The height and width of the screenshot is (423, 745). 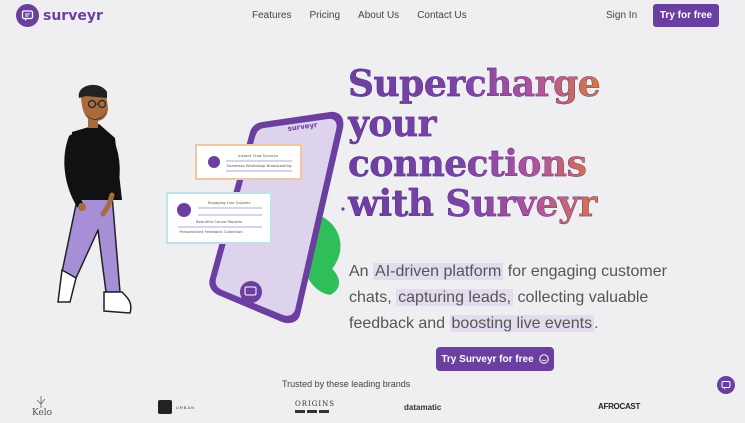 I want to click on highlight-capturing-leads: capturing leads,, so click(x=455, y=297).